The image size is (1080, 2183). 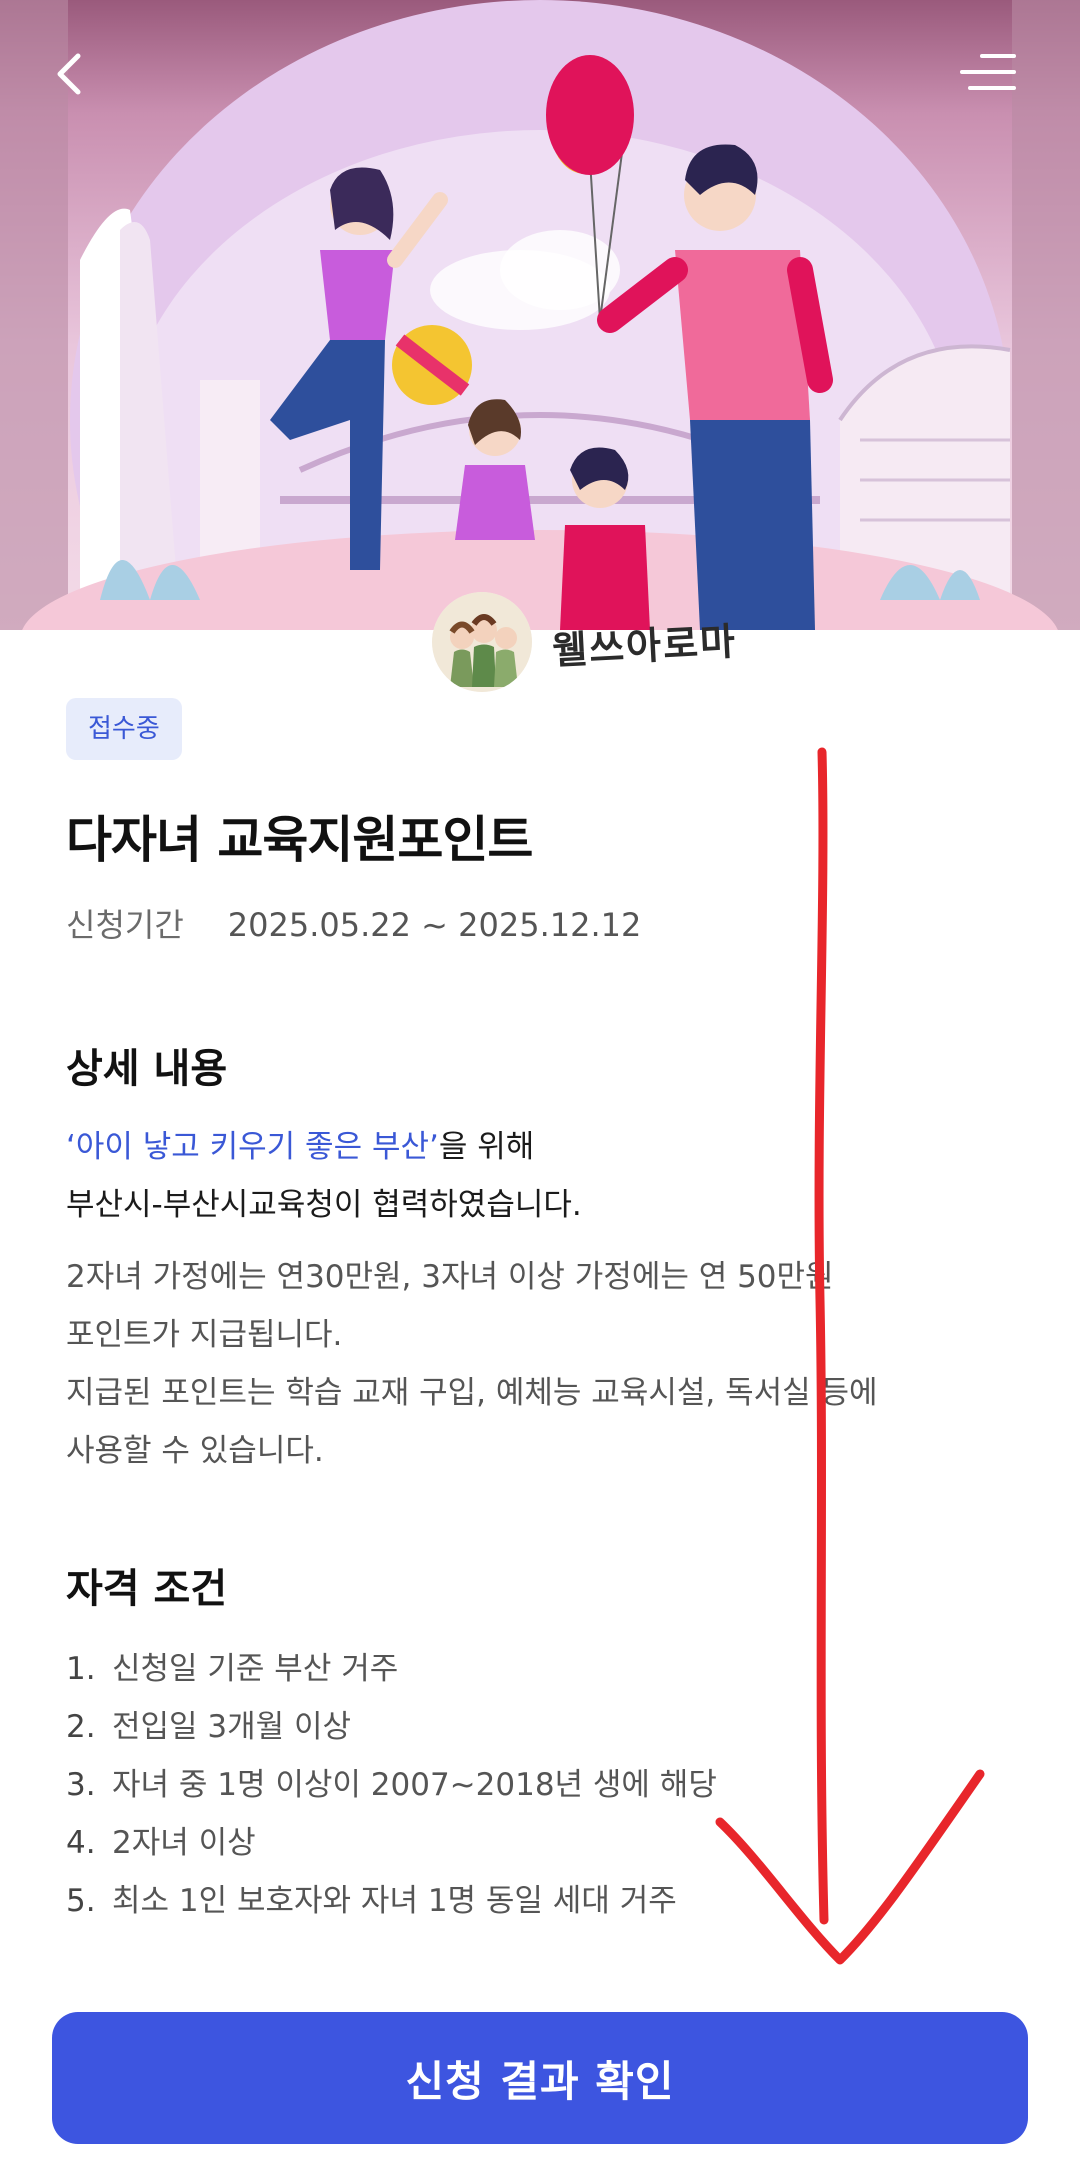 What do you see at coordinates (394, 1901) in the screenshot?
I see `list-item-text: 최소 1인 보호자와 자녀 1명 동일 세대 거주` at bounding box center [394, 1901].